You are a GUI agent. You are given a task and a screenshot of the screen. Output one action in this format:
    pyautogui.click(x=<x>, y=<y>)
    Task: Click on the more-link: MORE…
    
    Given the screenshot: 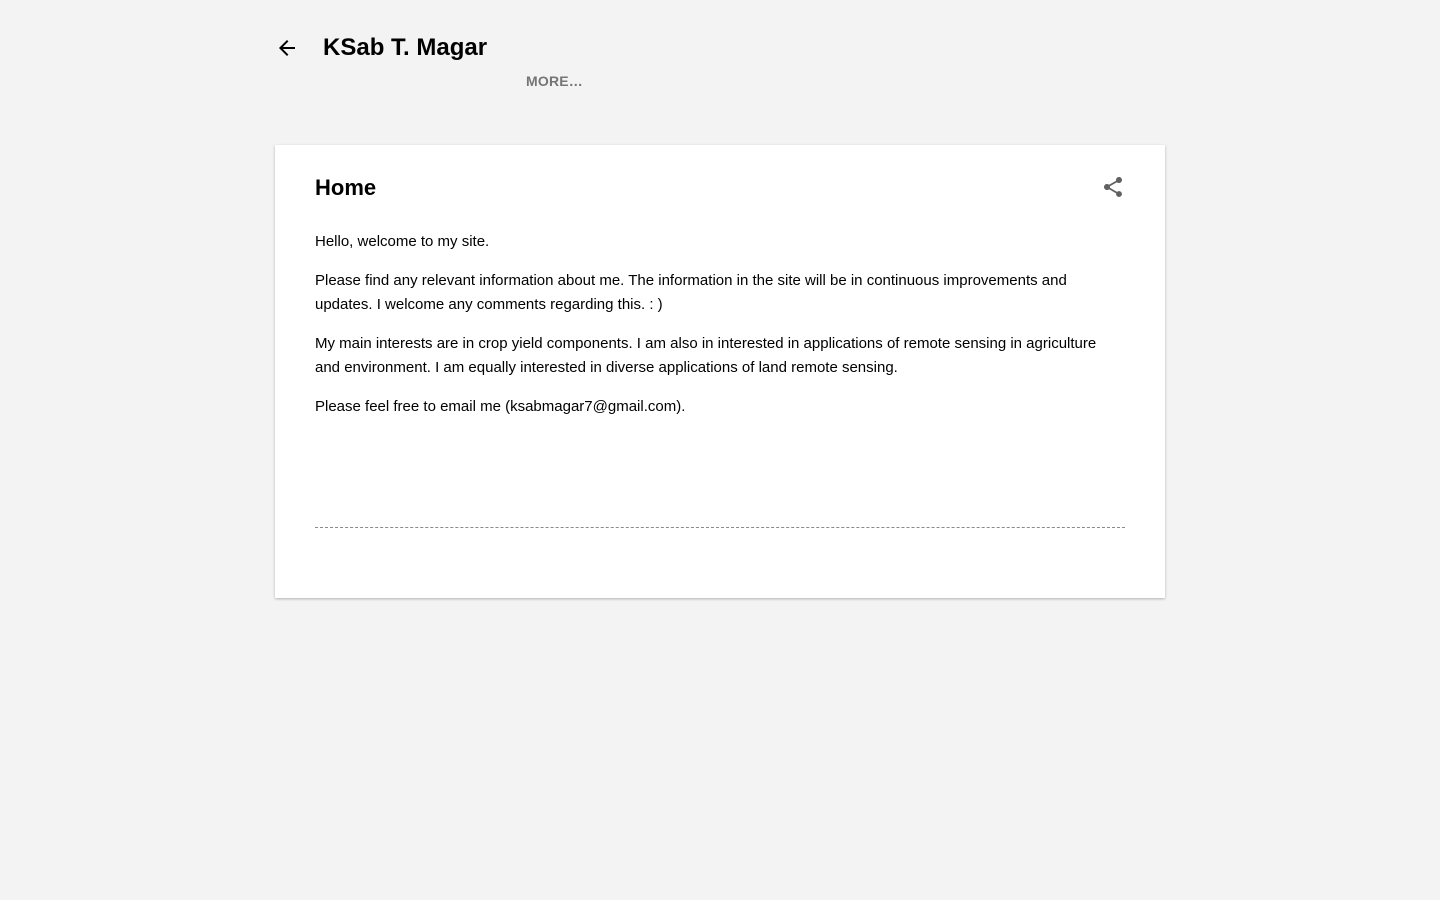 What is the action you would take?
    pyautogui.click(x=554, y=81)
    